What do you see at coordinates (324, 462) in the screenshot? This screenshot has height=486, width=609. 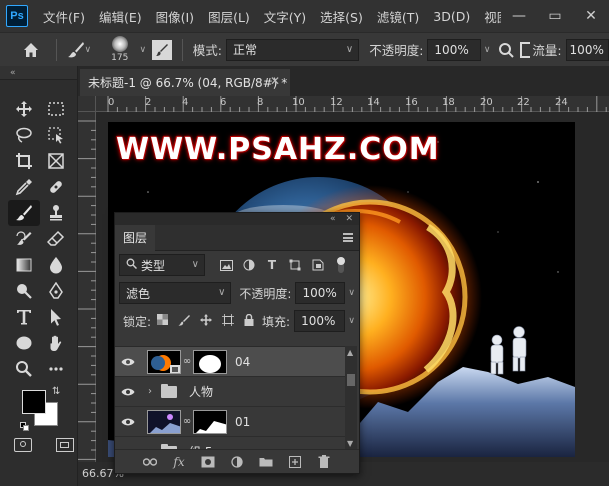 I see `delete-layer-icon` at bounding box center [324, 462].